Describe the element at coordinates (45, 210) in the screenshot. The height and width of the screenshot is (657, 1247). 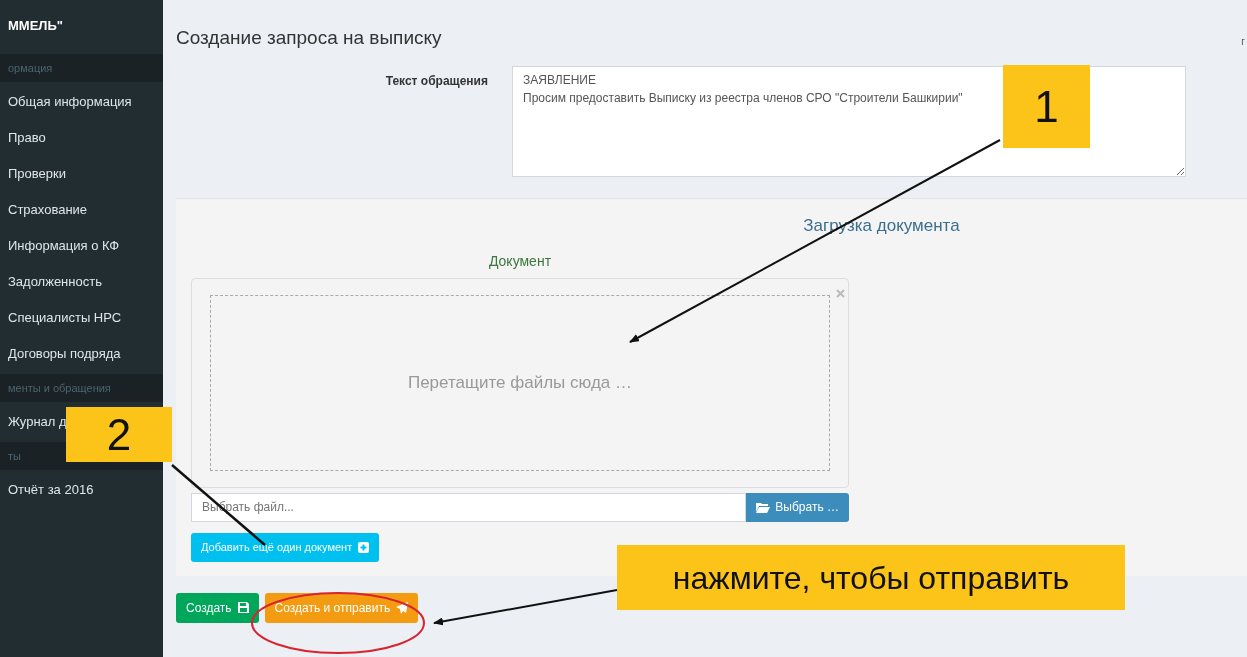
I see `sidebar-item: Страхование` at that location.